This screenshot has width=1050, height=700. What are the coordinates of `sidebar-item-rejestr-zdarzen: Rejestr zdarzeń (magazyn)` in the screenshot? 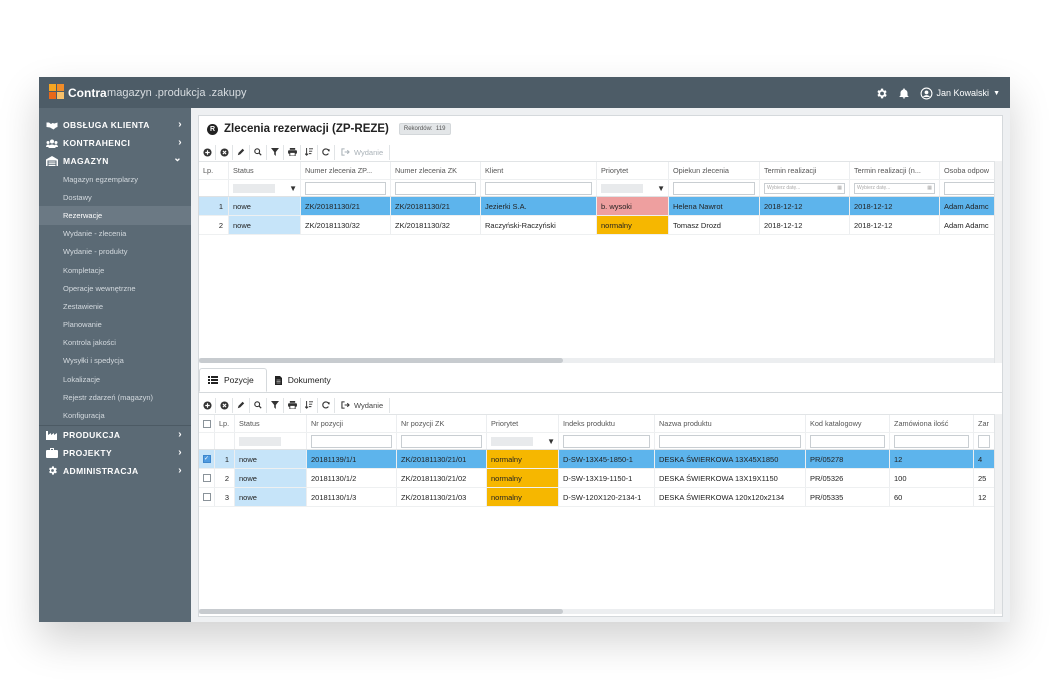 It's located at (115, 397).